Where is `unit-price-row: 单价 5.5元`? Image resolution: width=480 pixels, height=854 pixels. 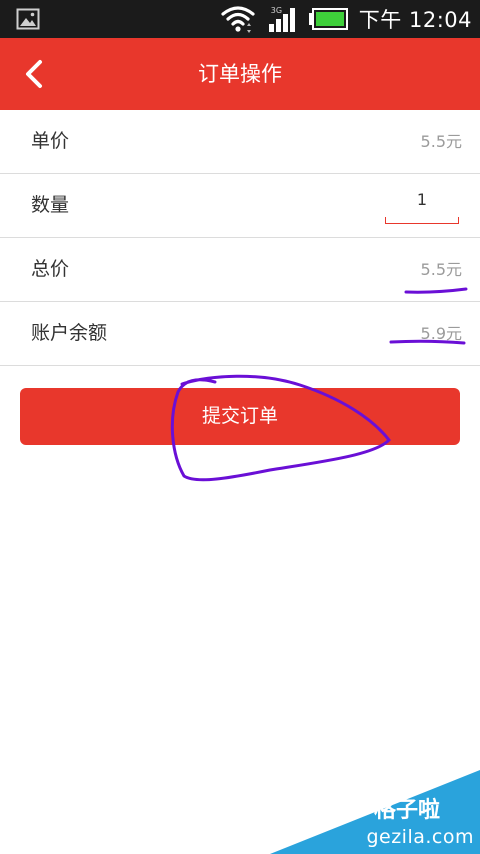
unit-price-row: 单价 5.5元 is located at coordinates (240, 142).